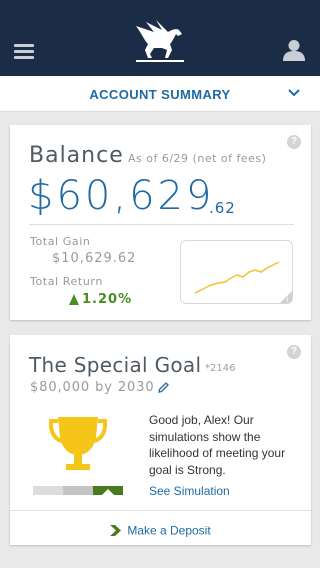 Image resolution: width=320 pixels, height=568 pixels. Describe the element at coordinates (108, 492) in the screenshot. I see `meter-indicator-icon` at that location.